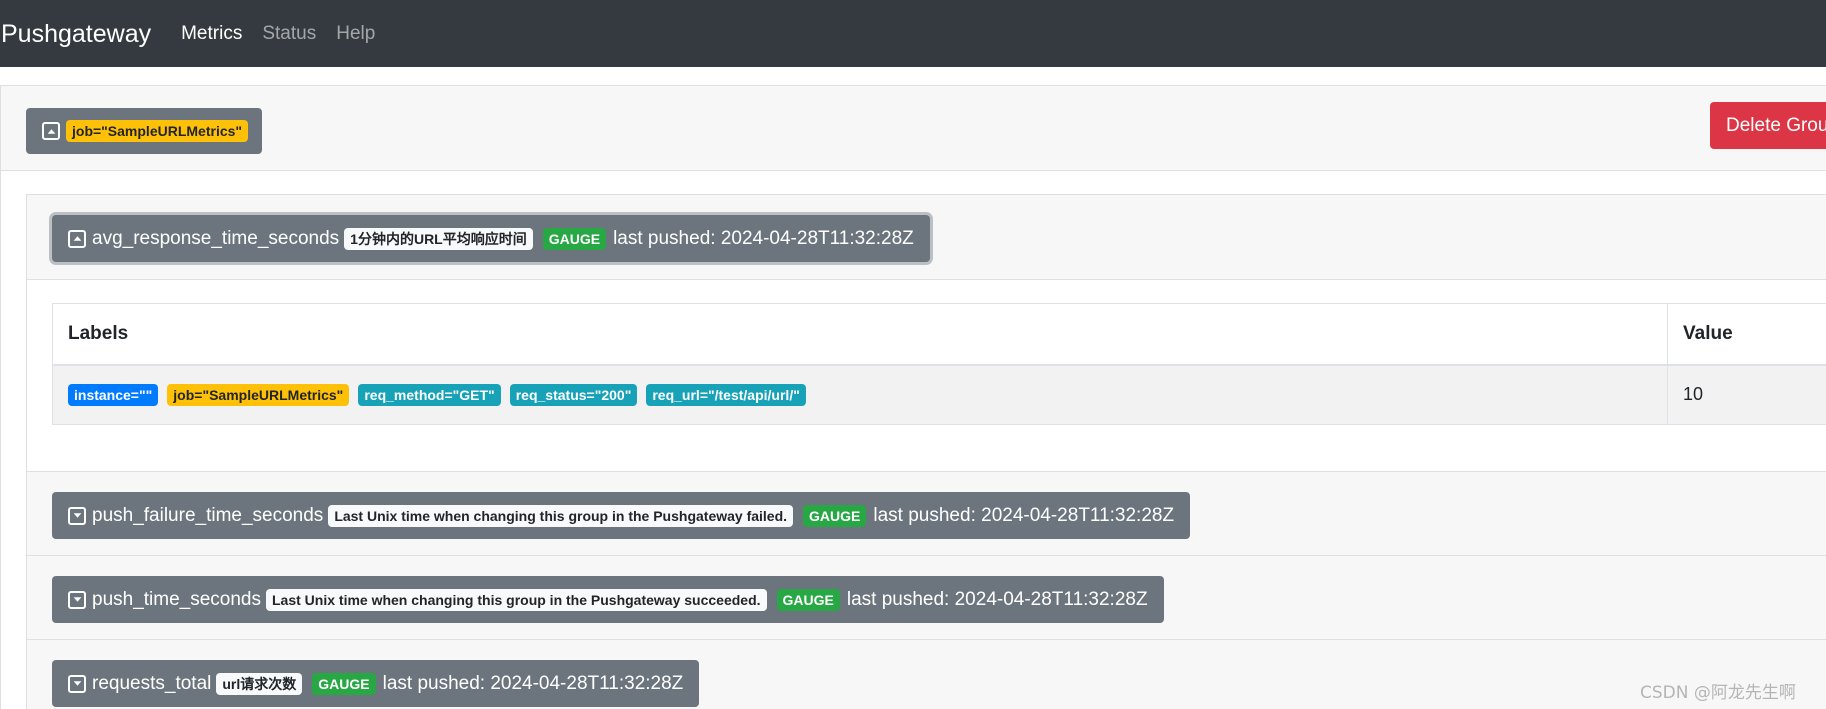  I want to click on brand-link: Pushgateway, so click(75, 34).